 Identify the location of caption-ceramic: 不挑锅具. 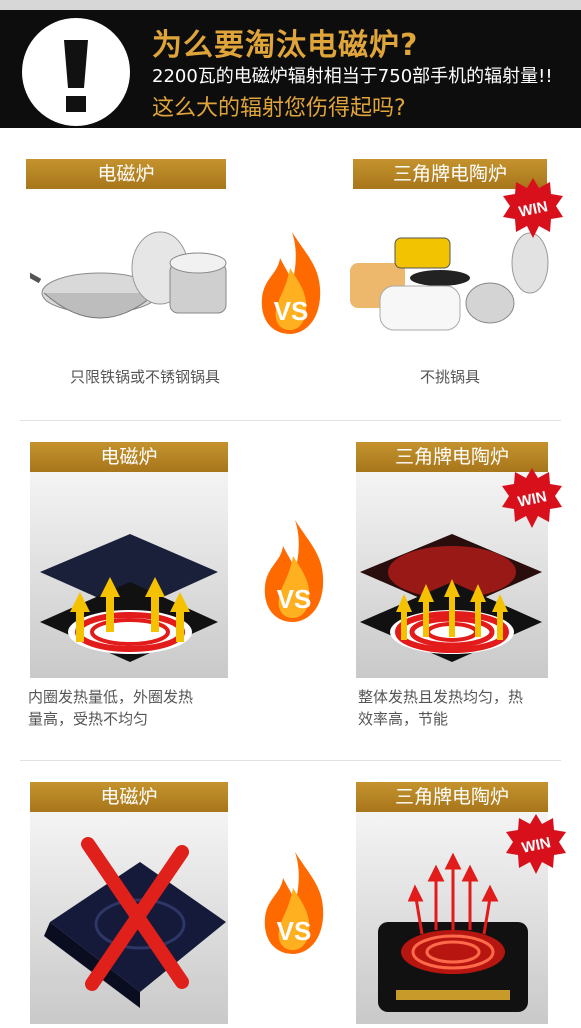
(449, 377).